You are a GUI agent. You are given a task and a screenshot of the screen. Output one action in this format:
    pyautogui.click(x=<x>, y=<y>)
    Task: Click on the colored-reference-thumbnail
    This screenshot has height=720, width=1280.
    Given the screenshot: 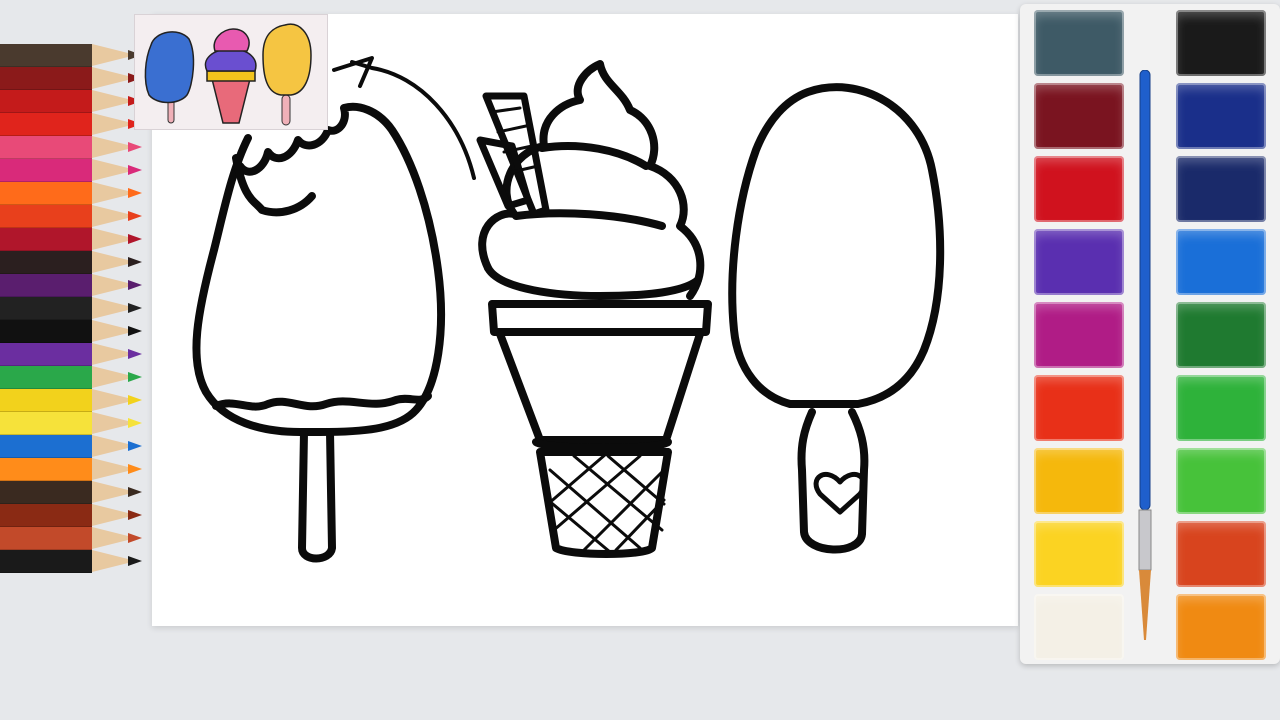 What is the action you would take?
    pyautogui.click(x=231, y=72)
    